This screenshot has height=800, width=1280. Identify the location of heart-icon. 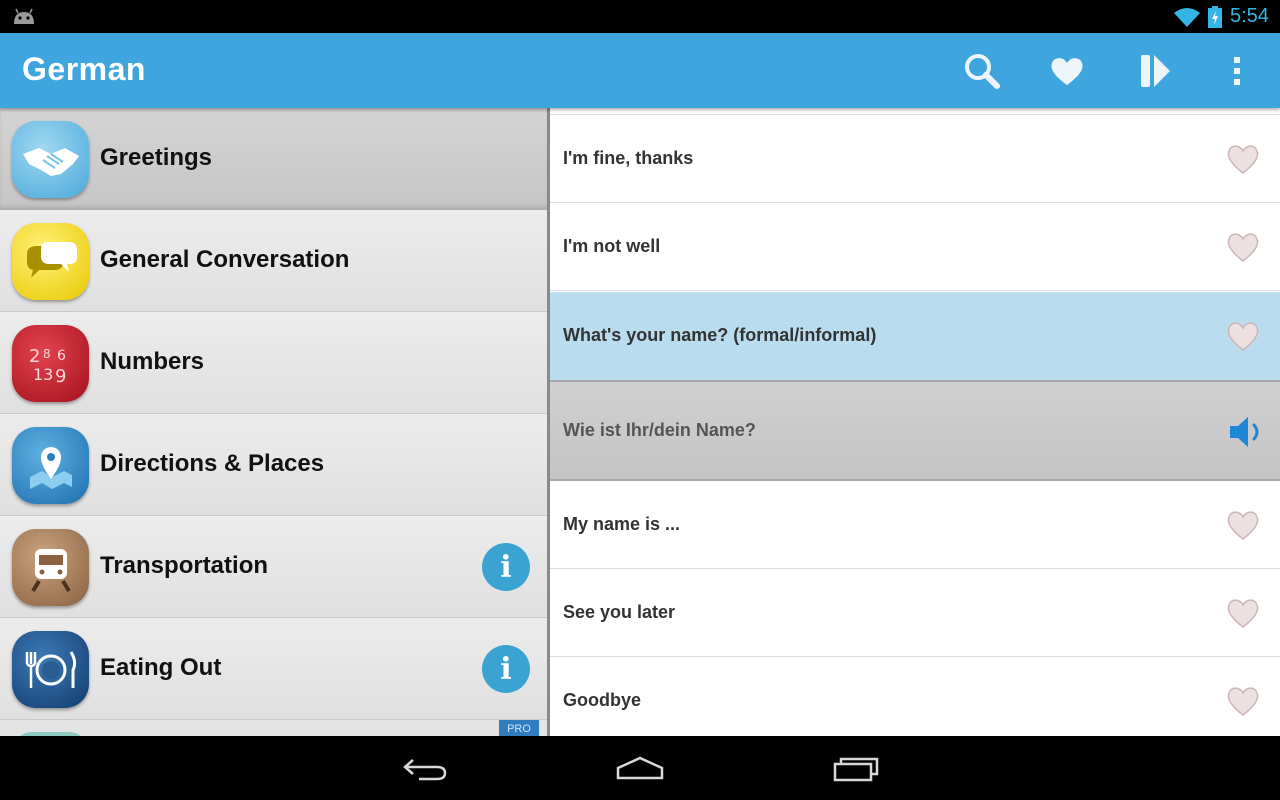
(1067, 71).